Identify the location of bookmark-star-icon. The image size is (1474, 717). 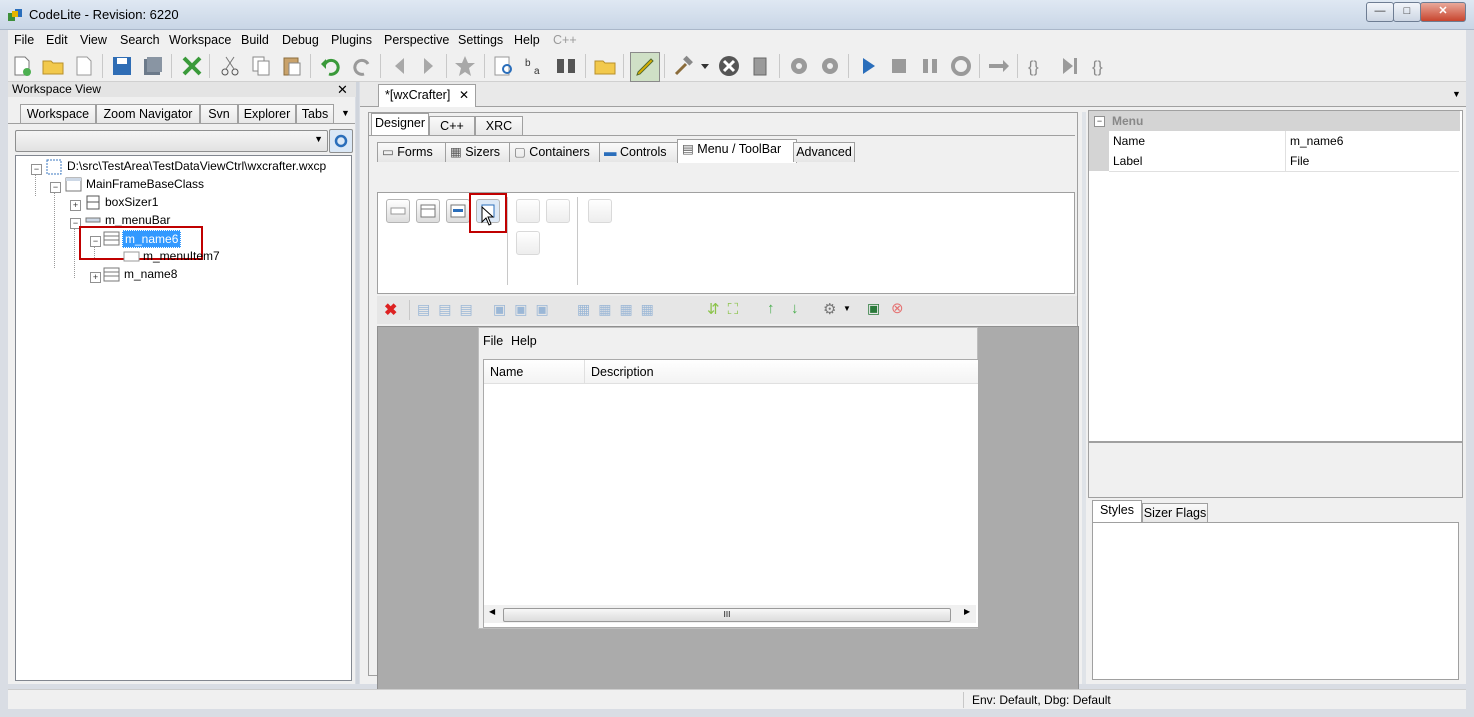
(465, 66).